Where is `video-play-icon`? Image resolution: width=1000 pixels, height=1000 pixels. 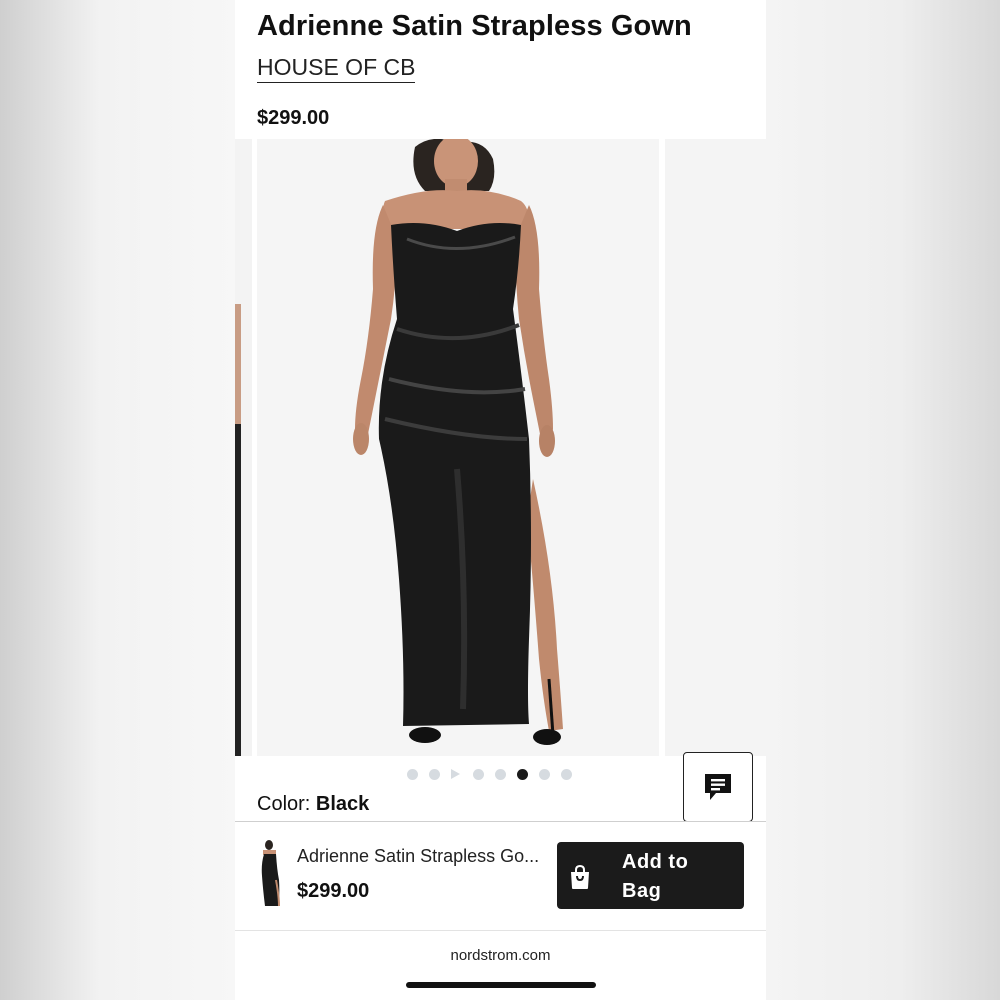
video-play-icon is located at coordinates (455, 774).